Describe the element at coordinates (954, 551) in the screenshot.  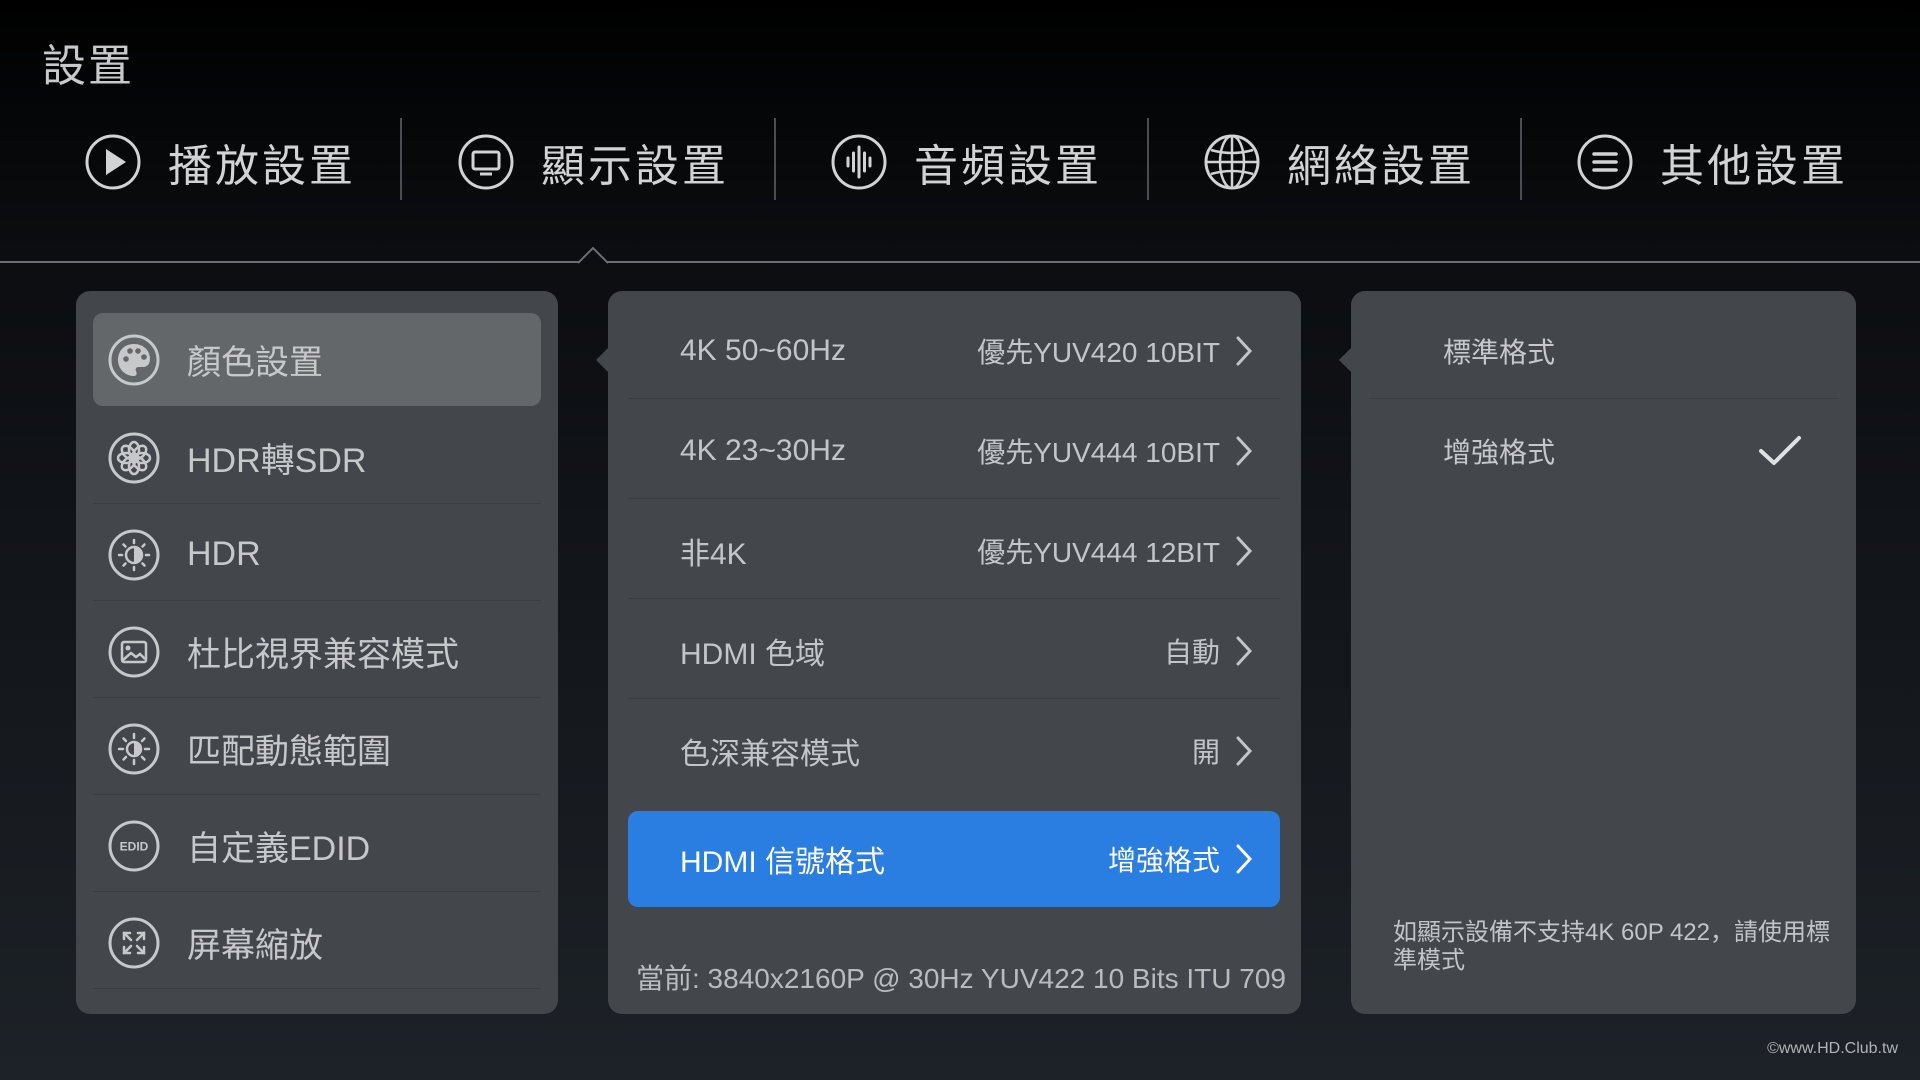
I see `setting-row-non-4k: 非4K 優先YUV444 12BIT` at that location.